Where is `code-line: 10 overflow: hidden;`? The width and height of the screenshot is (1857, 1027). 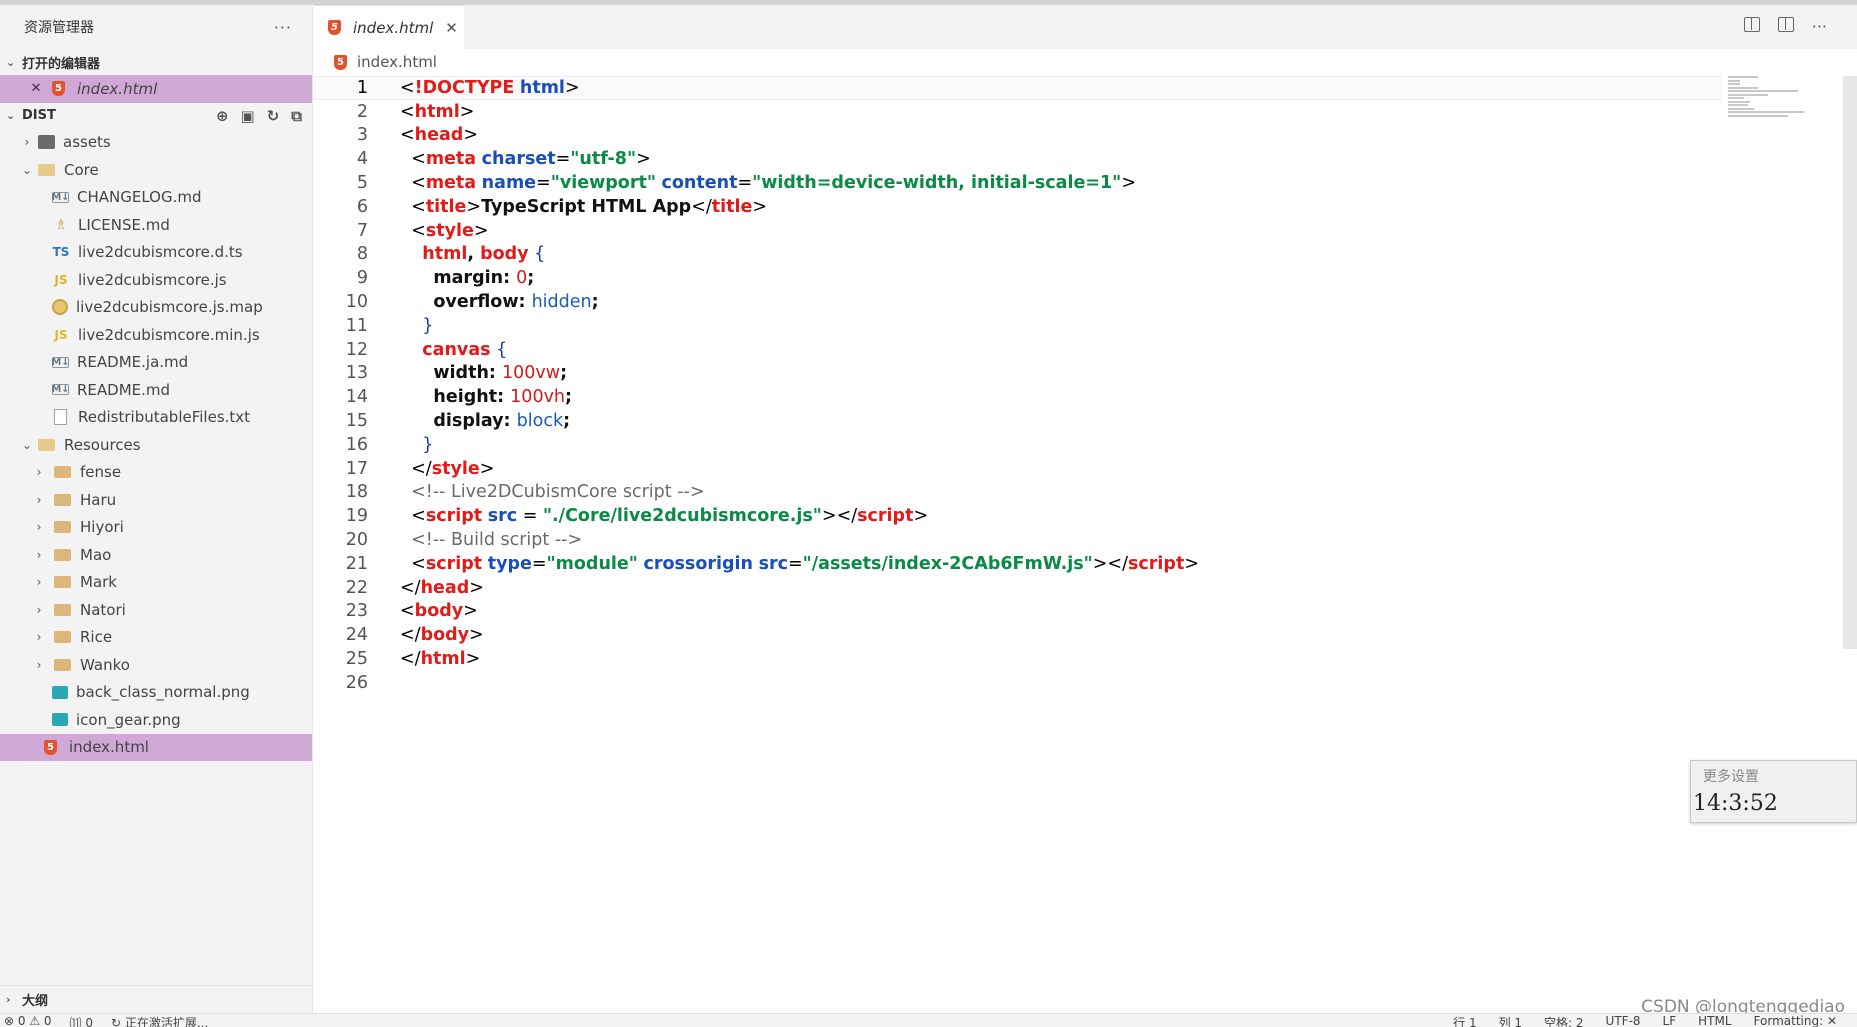 code-line: 10 overflow: hidden; is located at coordinates (1018, 302).